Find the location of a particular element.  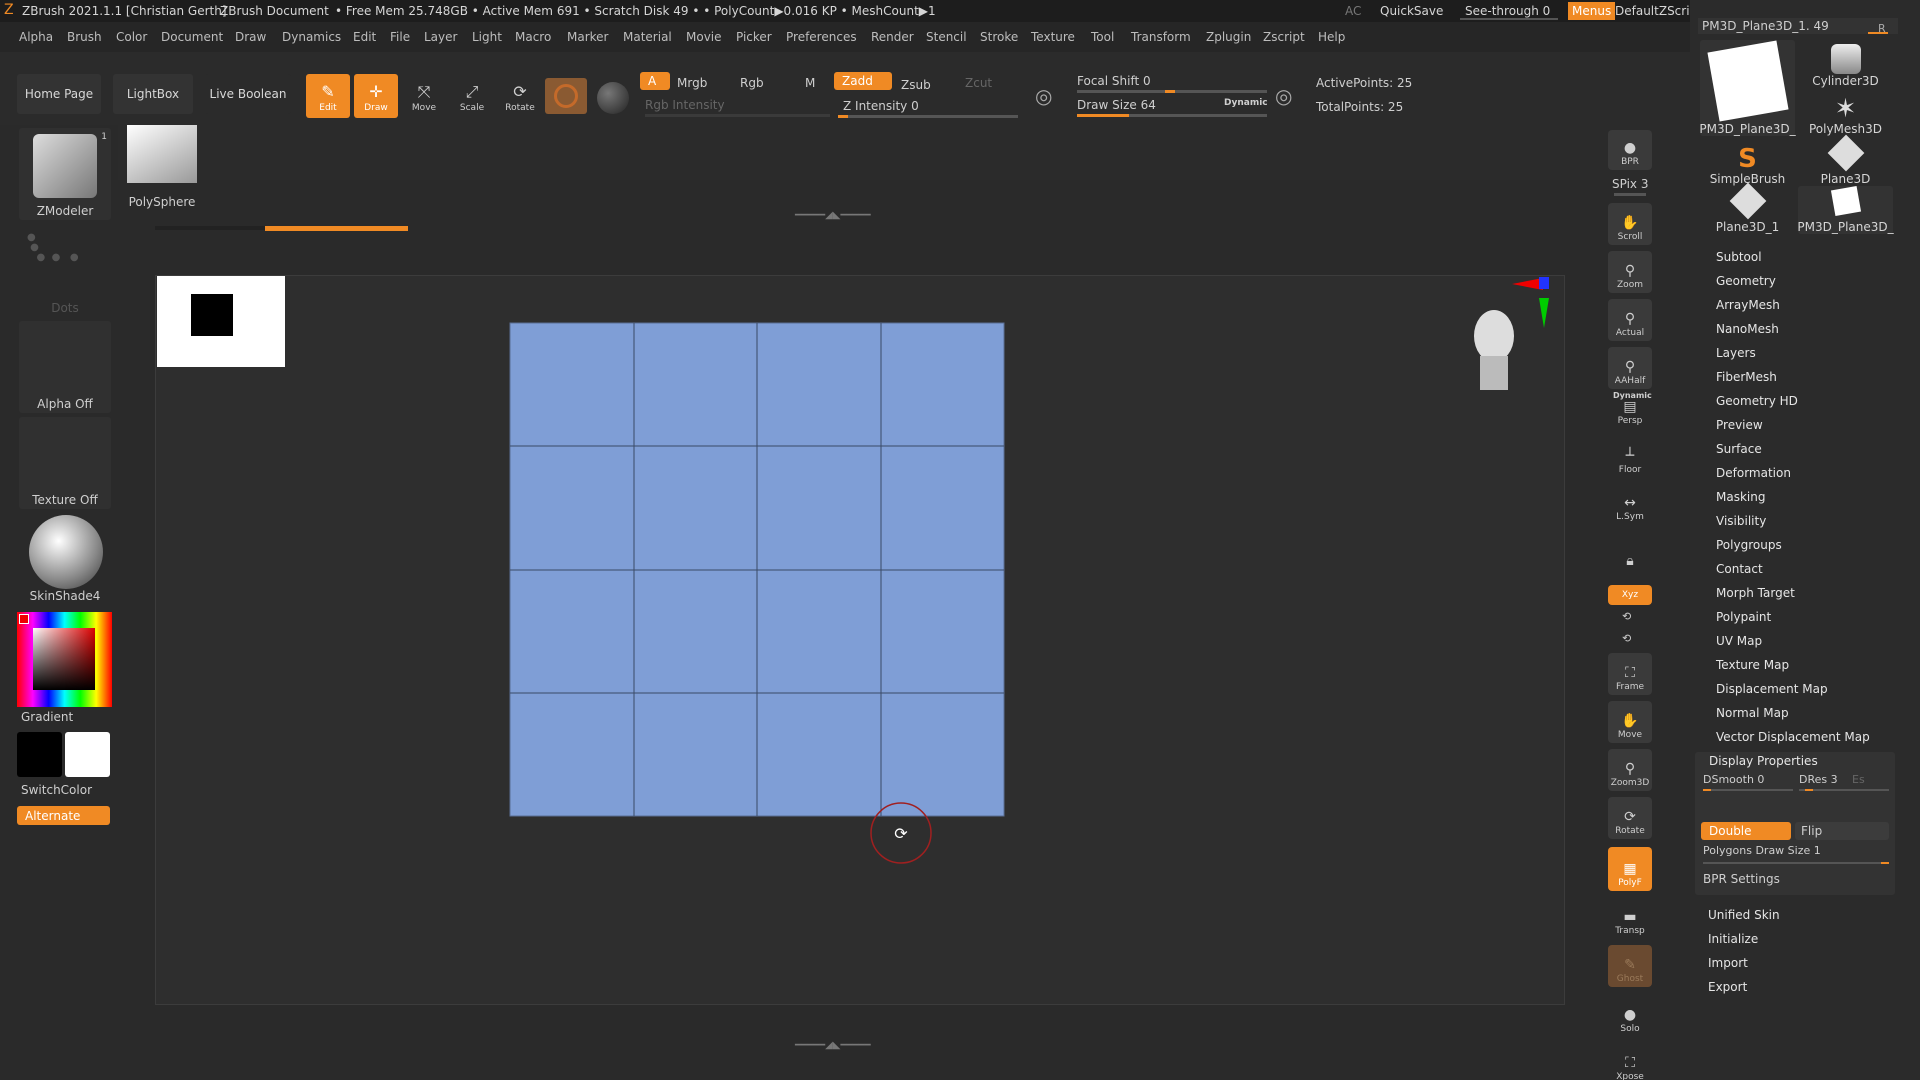

dynamic-toggle: Dynamic is located at coordinates (1246, 103).